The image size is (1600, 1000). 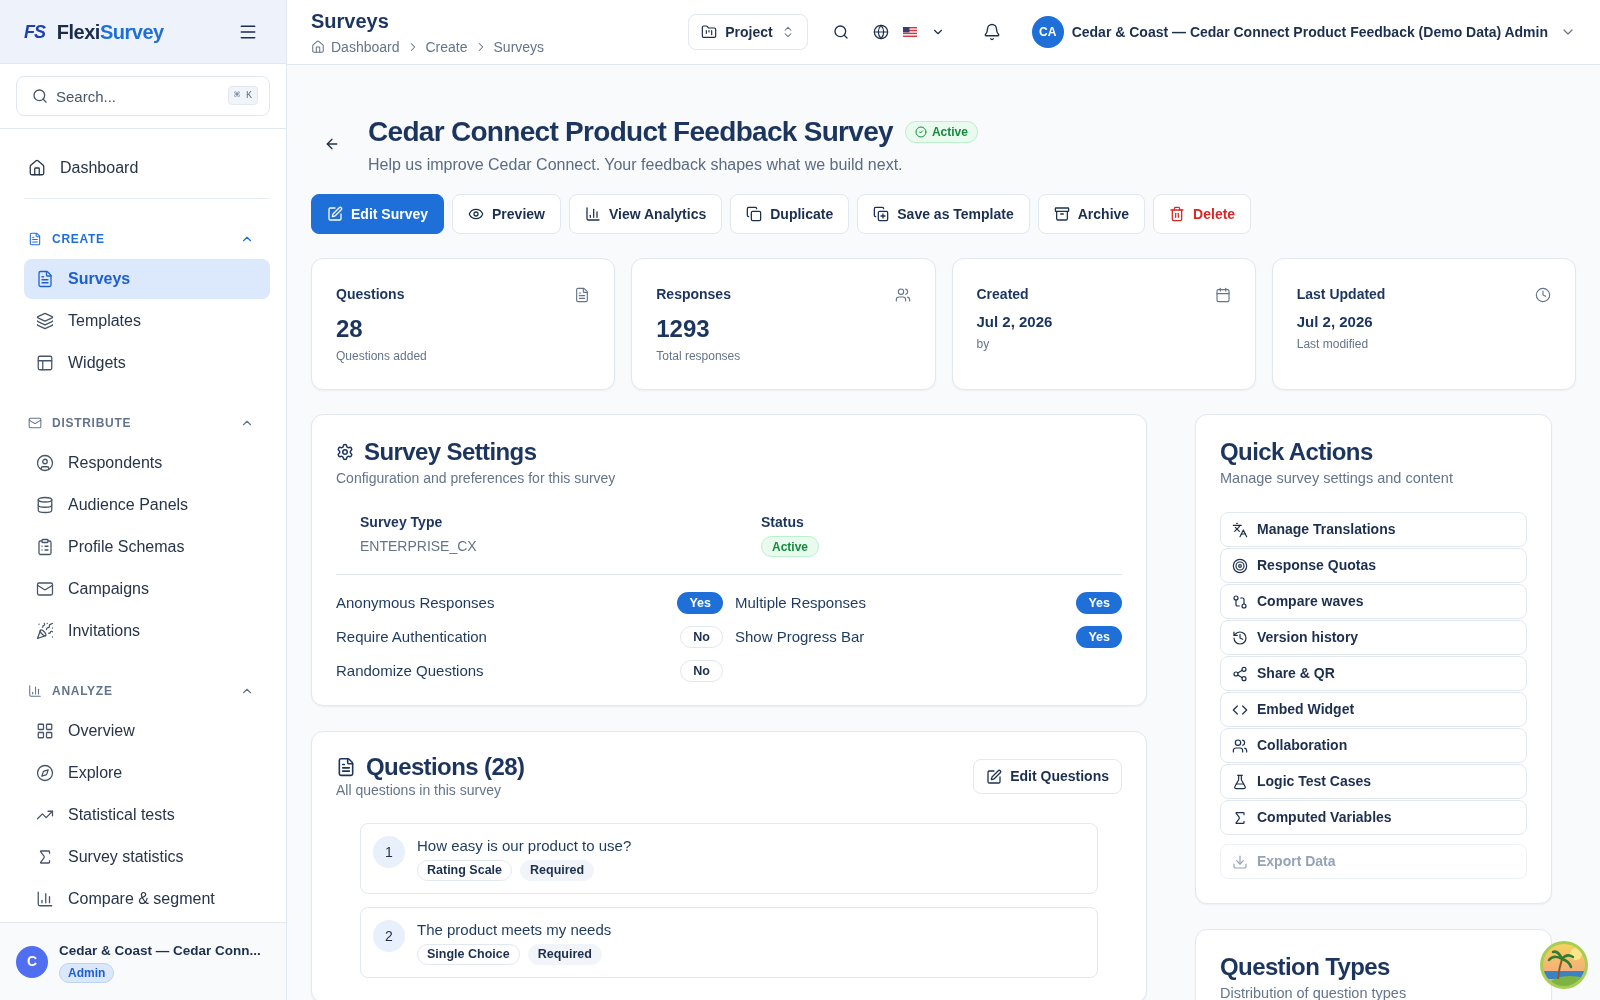 What do you see at coordinates (1240, 601) in the screenshot?
I see `compare-icon` at bounding box center [1240, 601].